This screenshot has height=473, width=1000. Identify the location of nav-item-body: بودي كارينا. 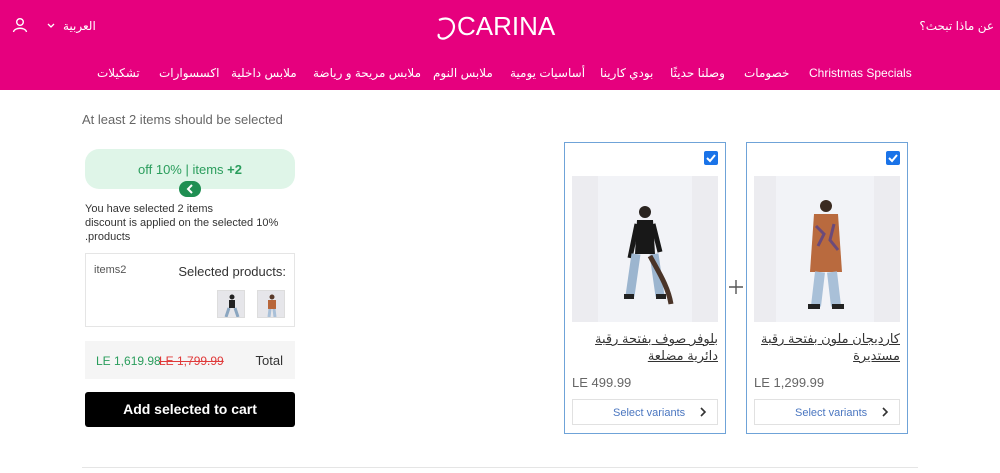
(626, 73).